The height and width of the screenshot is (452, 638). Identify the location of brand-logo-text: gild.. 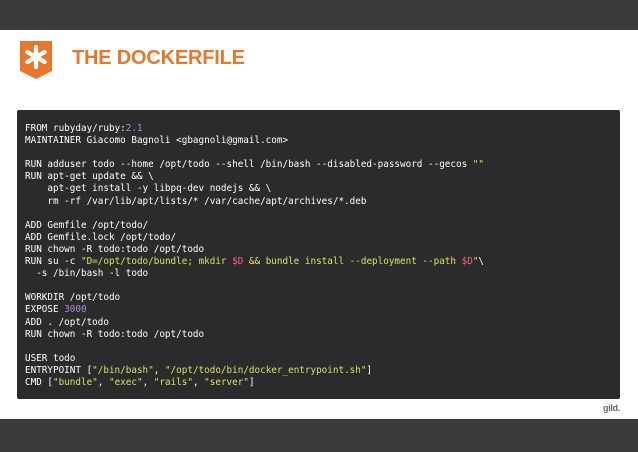
(611, 408).